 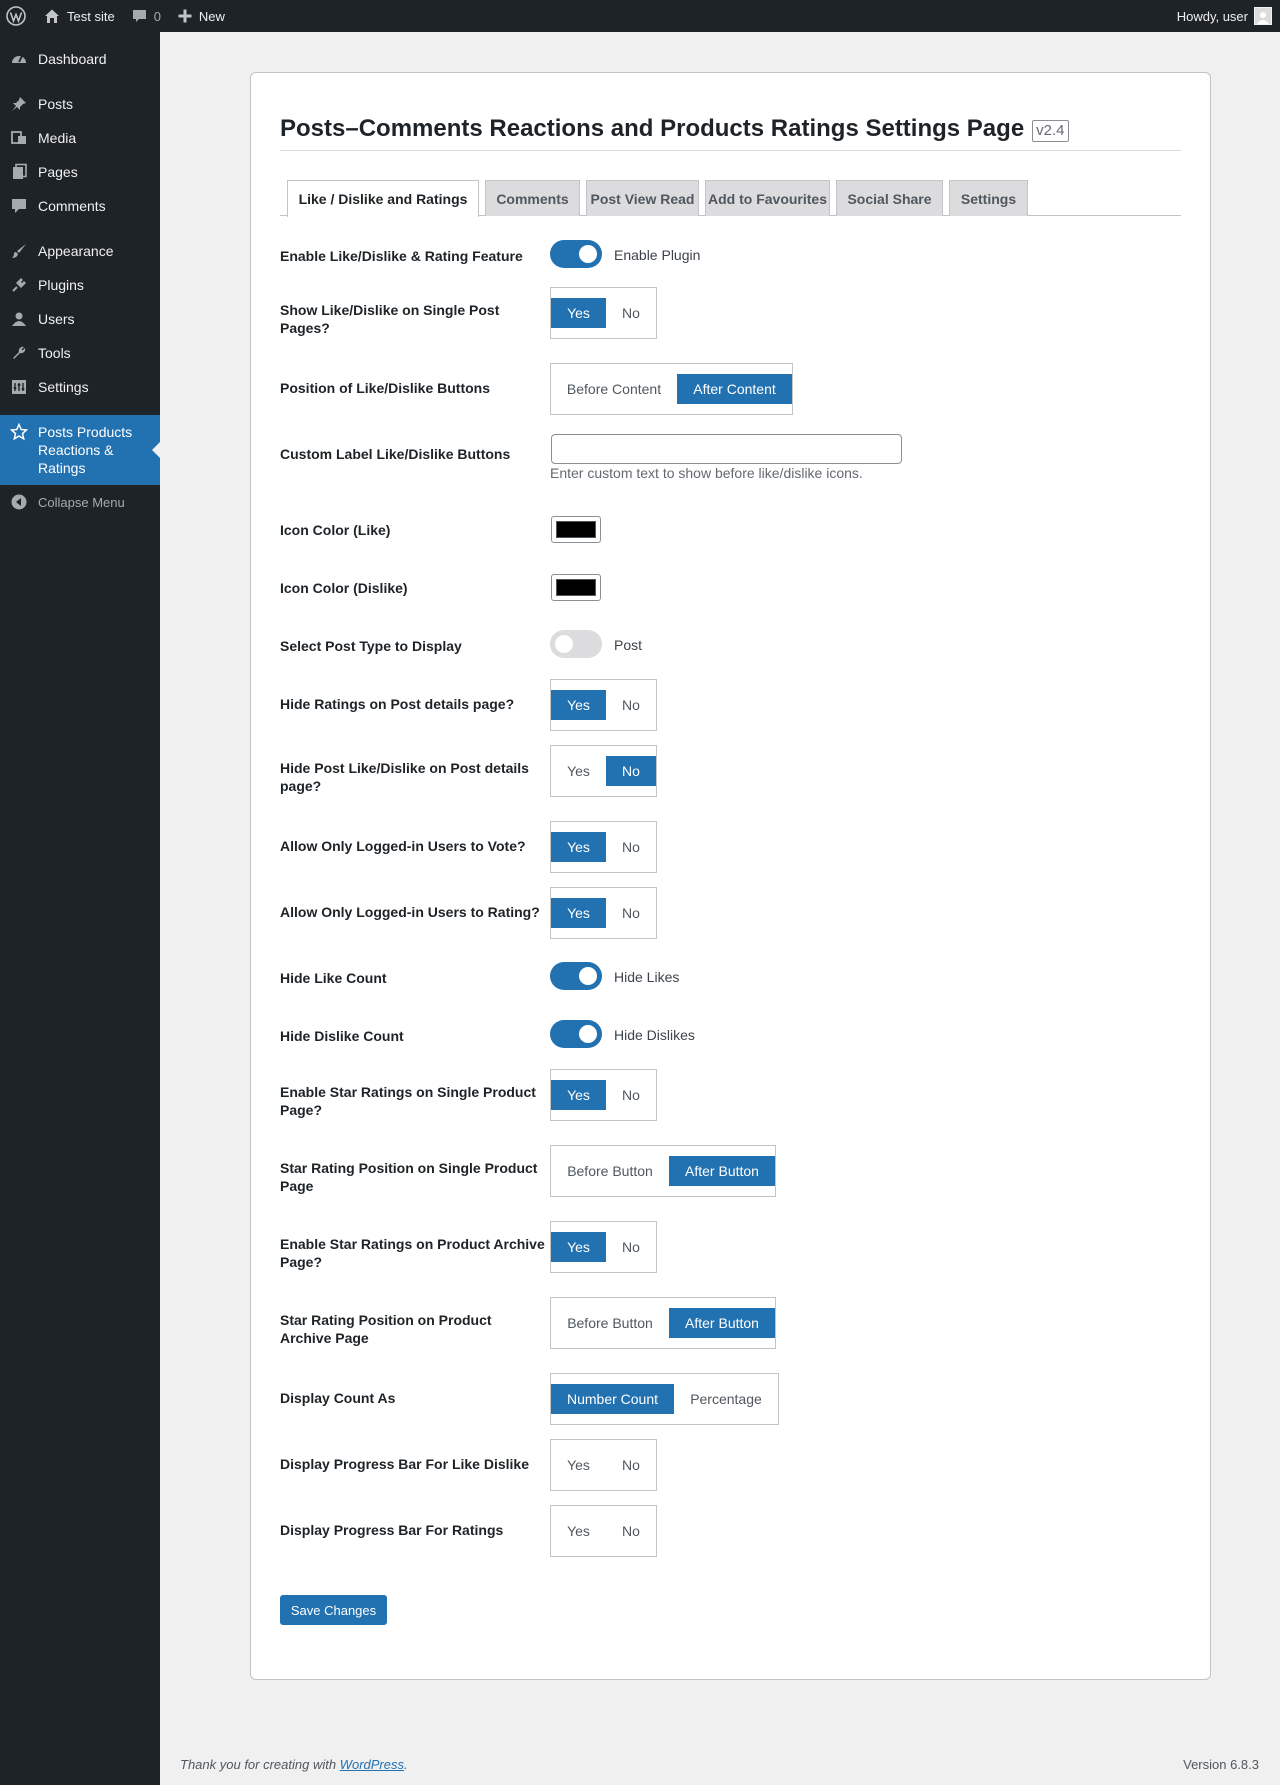 What do you see at coordinates (734, 389) in the screenshot?
I see `option-after-content: After Content` at bounding box center [734, 389].